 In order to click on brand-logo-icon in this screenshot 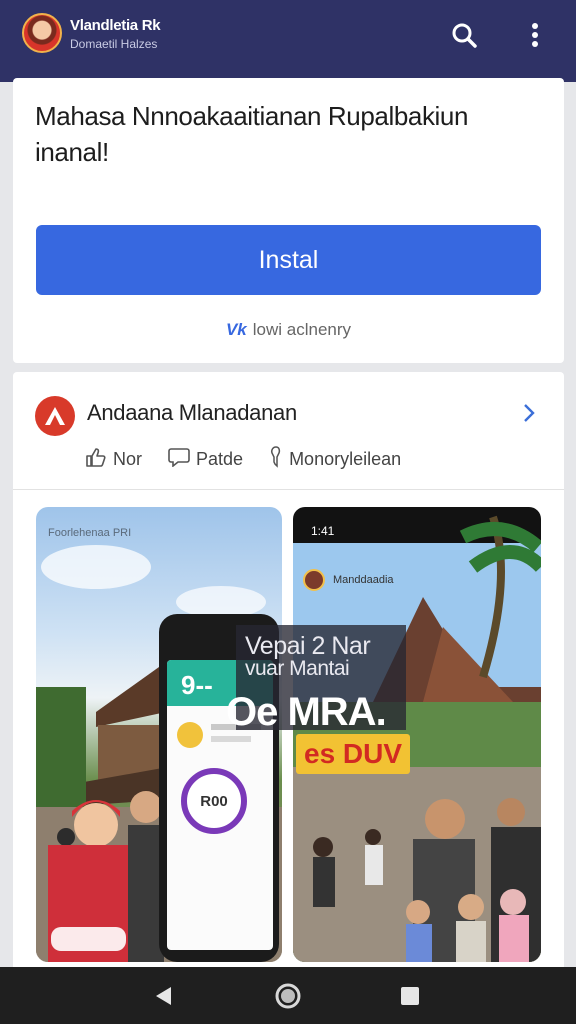, I will do `click(55, 416)`.